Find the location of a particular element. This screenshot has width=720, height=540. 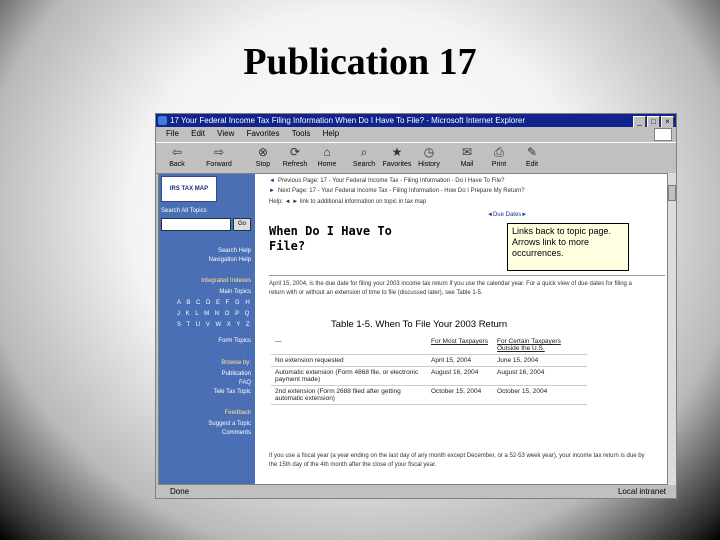

search-label: Search All Topics is located at coordinates (184, 211).